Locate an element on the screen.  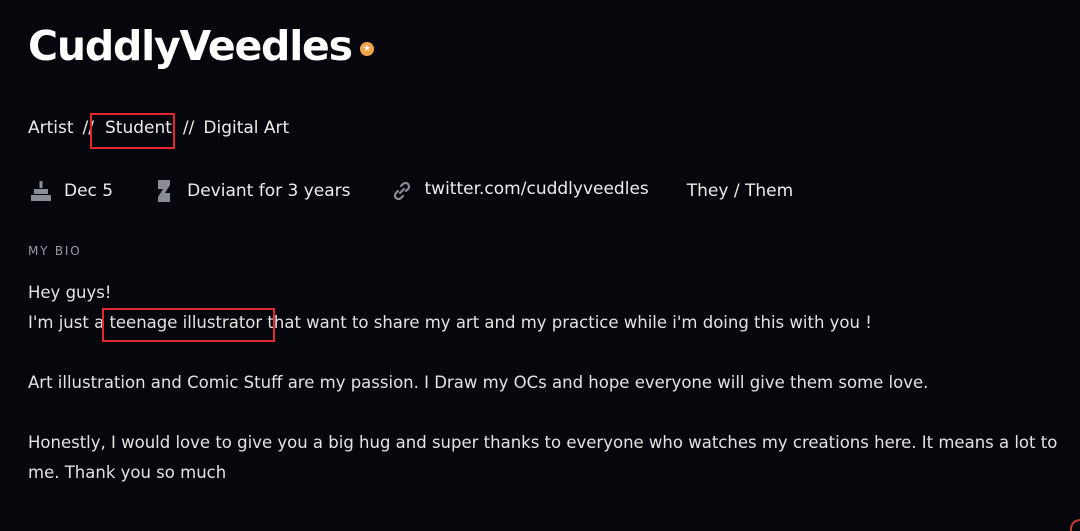
birthday-cake-icon is located at coordinates (41, 191).